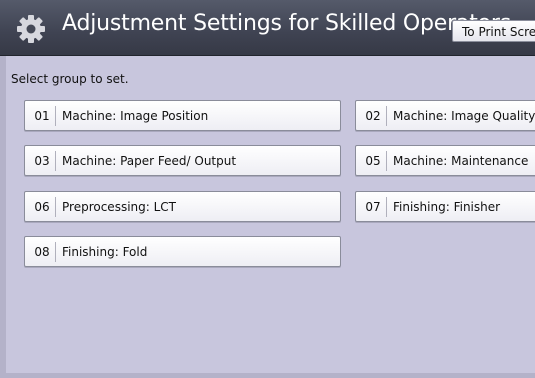 Image resolution: width=535 pixels, height=378 pixels. Describe the element at coordinates (31, 29) in the screenshot. I see `gear-icon` at that location.